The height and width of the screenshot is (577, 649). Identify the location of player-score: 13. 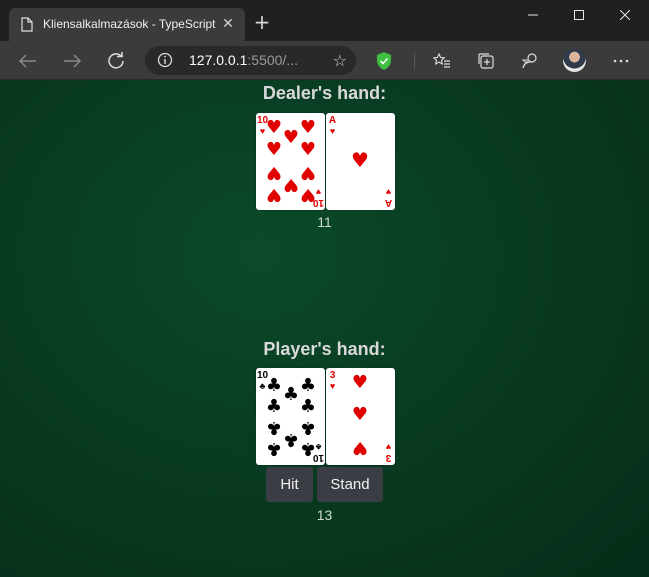
(324, 515).